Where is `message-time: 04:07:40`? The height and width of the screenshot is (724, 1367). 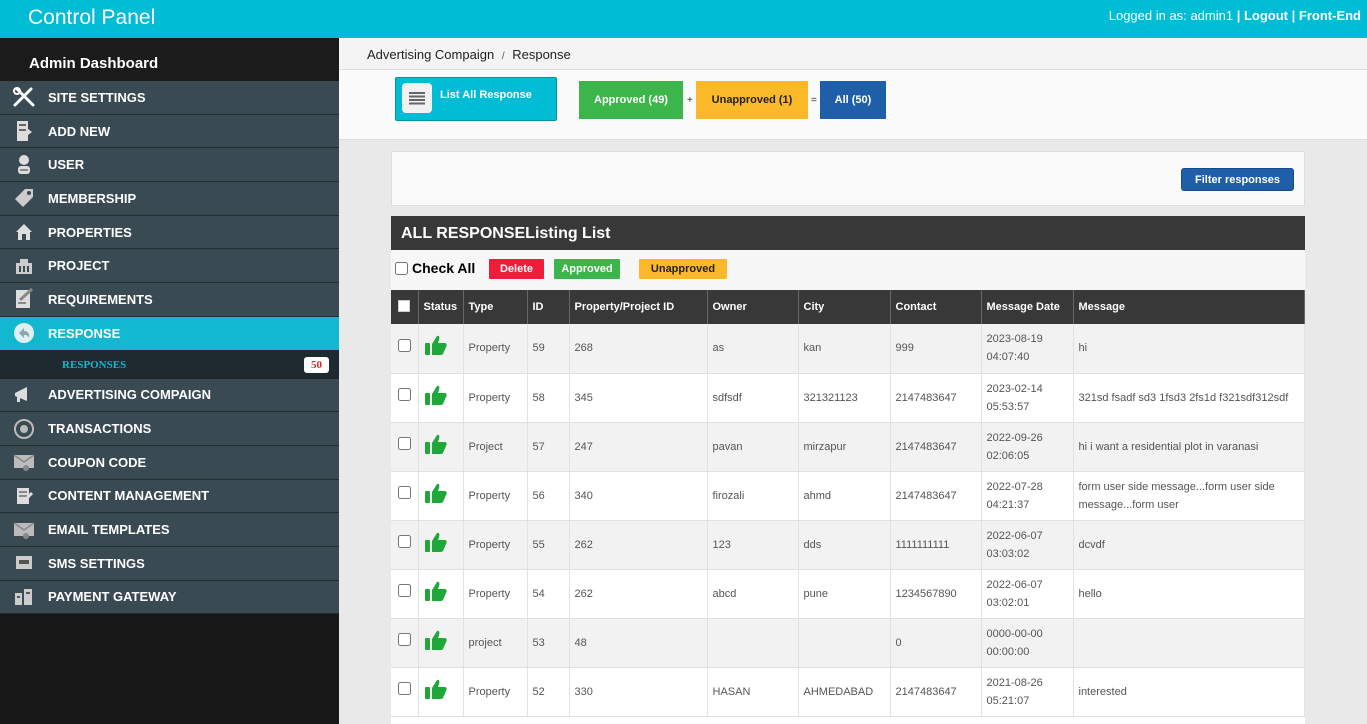
message-time: 04:07:40 is located at coordinates (1008, 357).